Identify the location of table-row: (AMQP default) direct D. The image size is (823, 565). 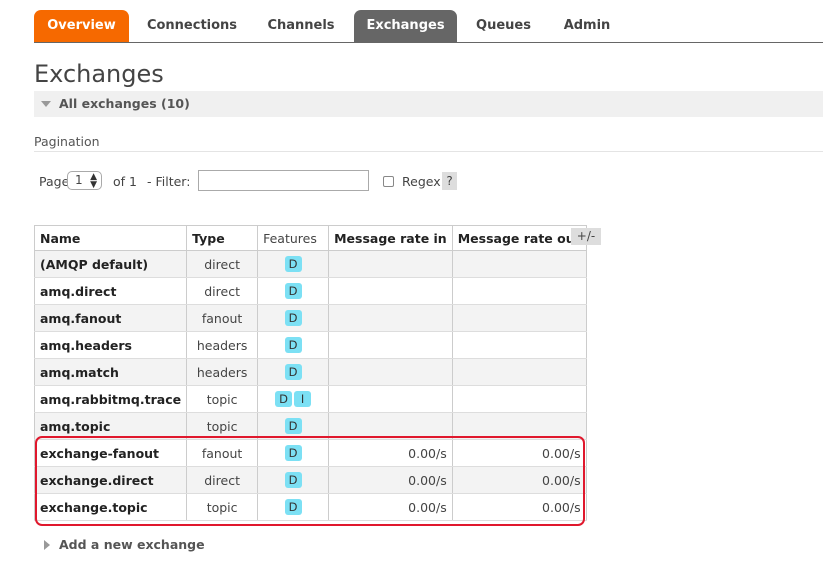
(310, 264).